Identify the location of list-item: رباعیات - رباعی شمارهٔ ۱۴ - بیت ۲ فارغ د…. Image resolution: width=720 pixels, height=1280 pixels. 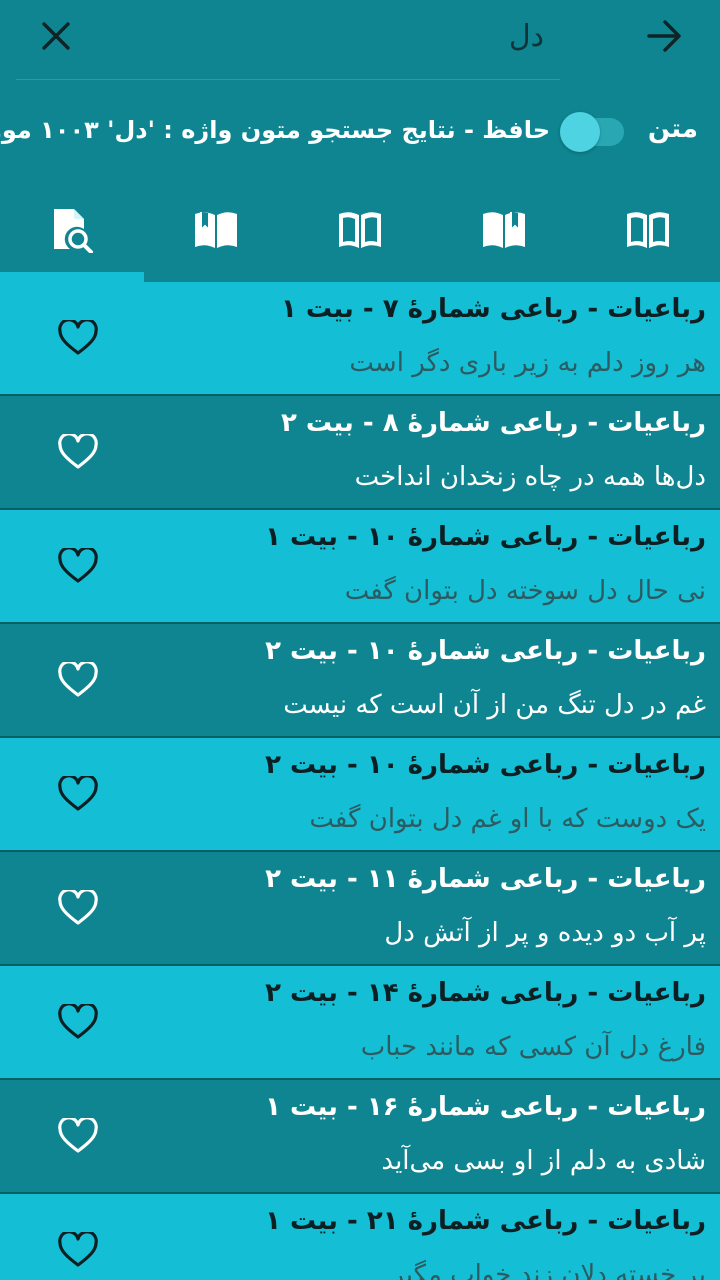
(360, 1023).